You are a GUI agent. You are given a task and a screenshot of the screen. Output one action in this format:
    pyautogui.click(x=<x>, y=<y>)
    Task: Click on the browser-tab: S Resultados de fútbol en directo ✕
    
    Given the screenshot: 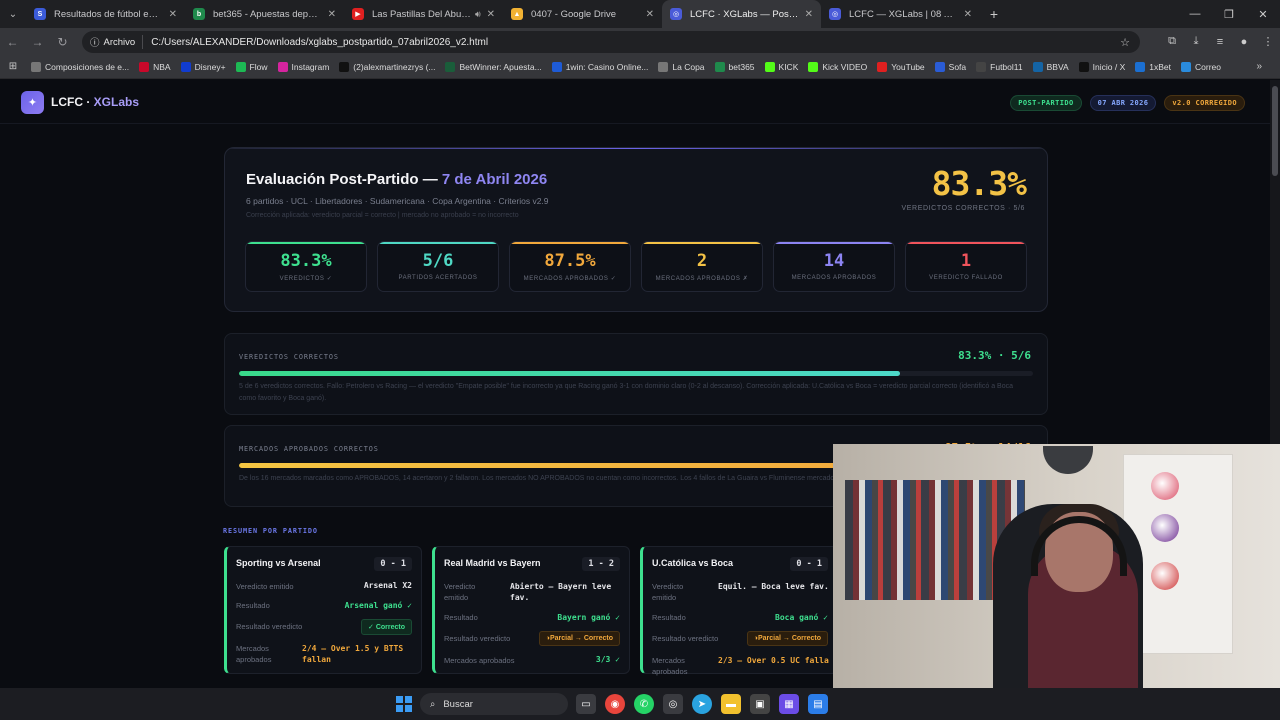 What is the action you would take?
    pyautogui.click(x=105, y=14)
    